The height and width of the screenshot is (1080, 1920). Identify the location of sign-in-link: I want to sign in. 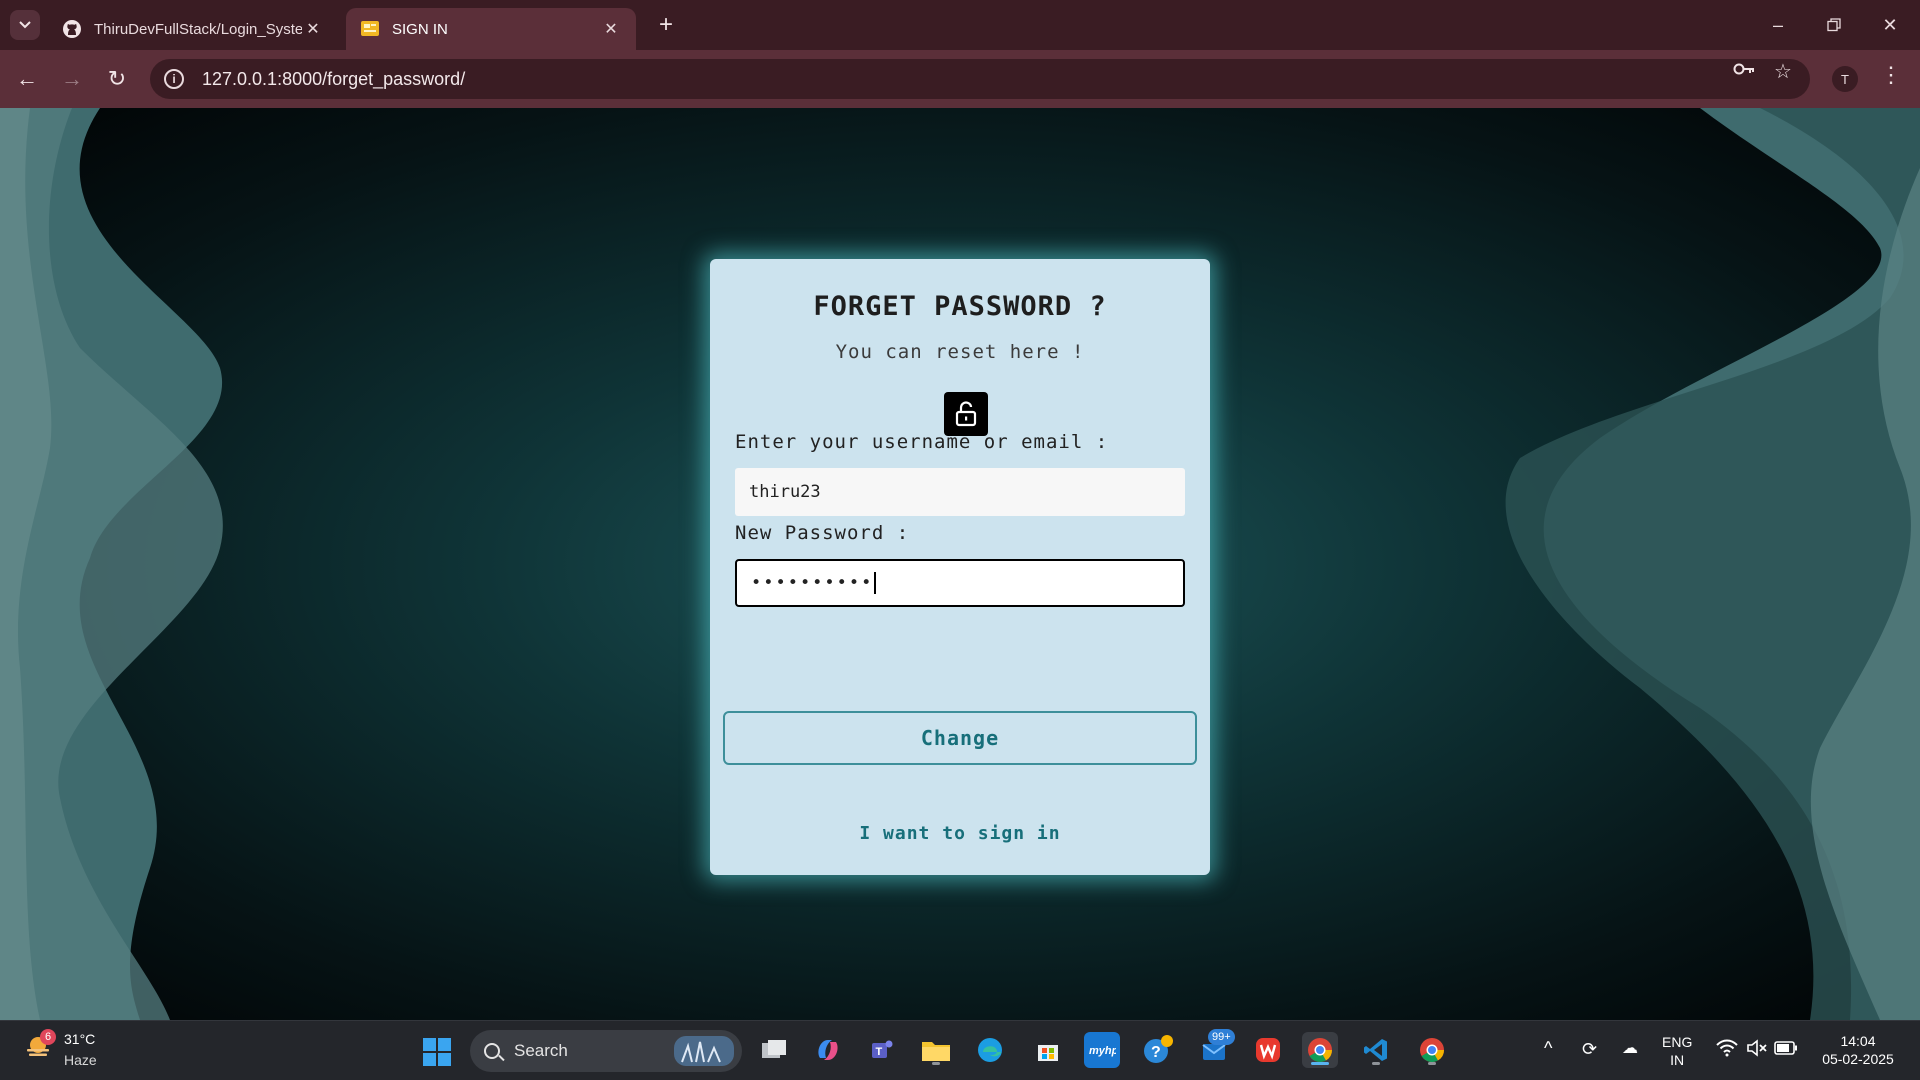
(960, 833).